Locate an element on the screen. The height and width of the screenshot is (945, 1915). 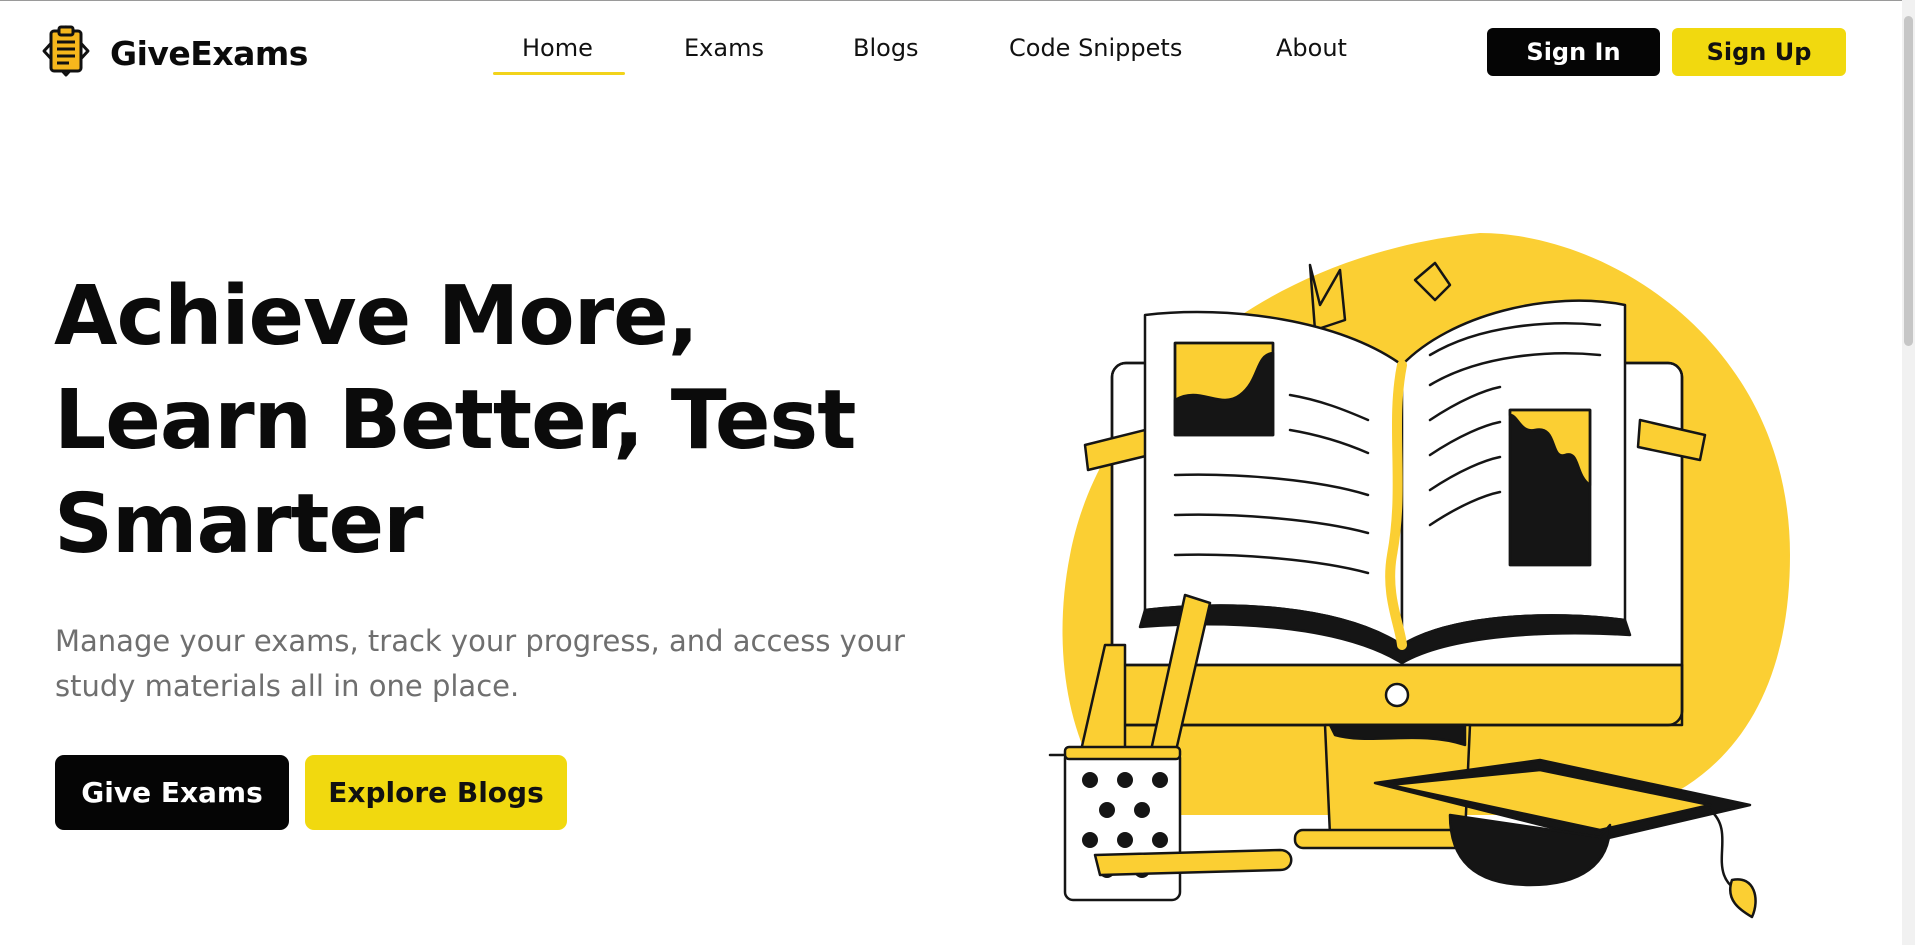
clipboard-icon is located at coordinates (66, 53).